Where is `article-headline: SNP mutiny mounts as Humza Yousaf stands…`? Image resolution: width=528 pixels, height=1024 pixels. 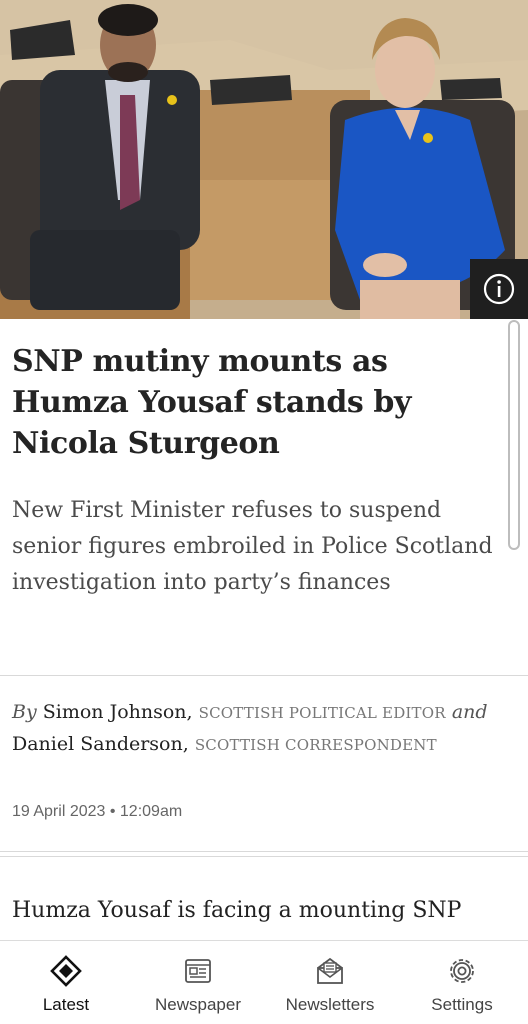 article-headline: SNP mutiny mounts as Humza Yousaf stands… is located at coordinates (212, 402).